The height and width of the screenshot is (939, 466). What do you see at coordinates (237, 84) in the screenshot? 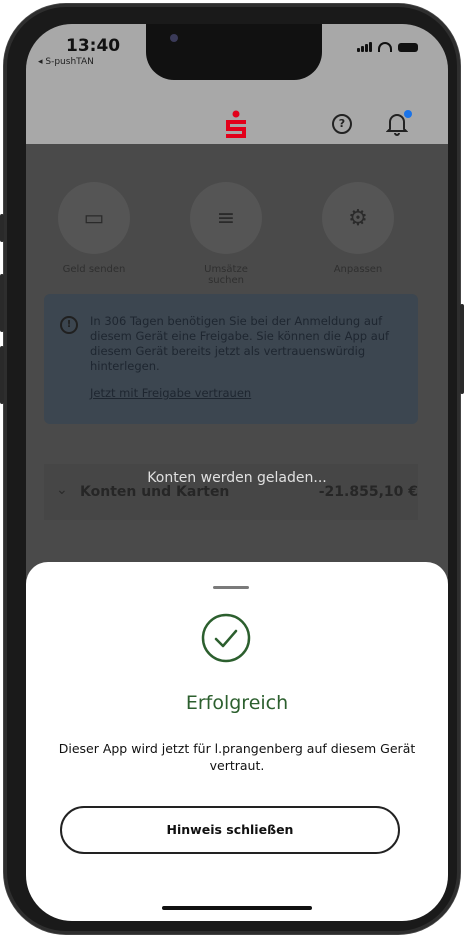
I see `app-header: 13:40 ◂ S-pushTAN ?` at bounding box center [237, 84].